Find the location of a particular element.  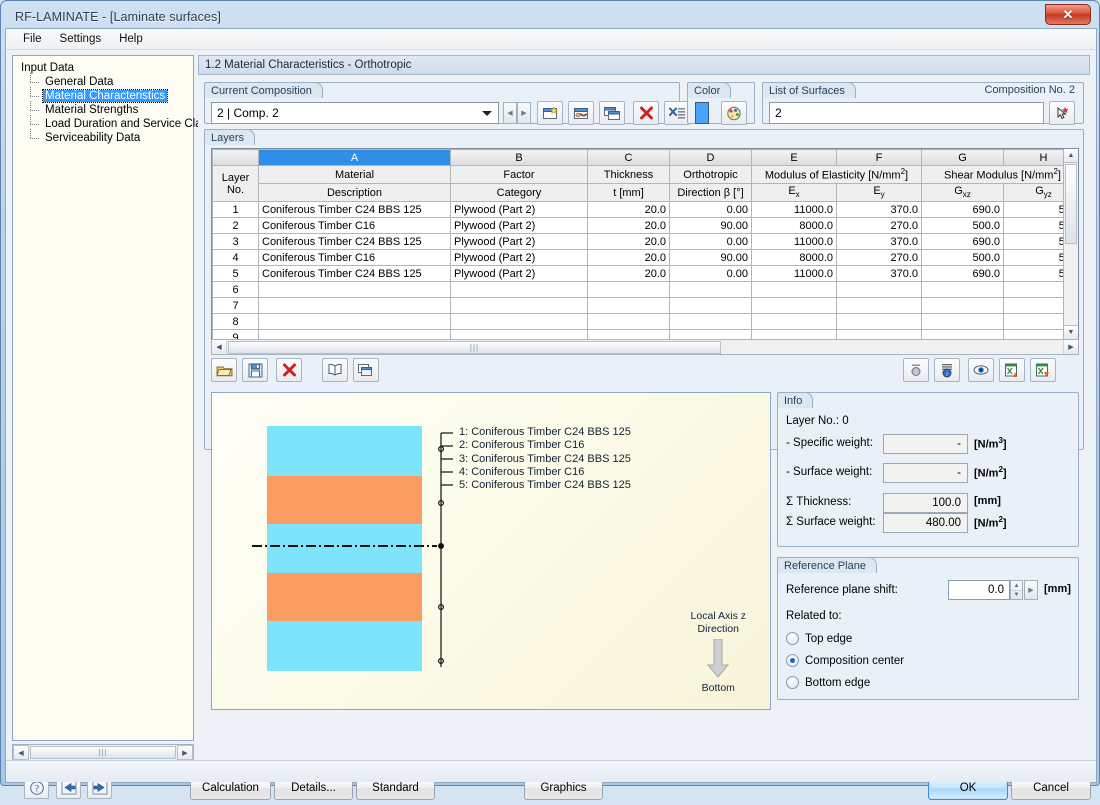

scroll-up-arrow-icon: ▲ is located at coordinates (1071, 156).